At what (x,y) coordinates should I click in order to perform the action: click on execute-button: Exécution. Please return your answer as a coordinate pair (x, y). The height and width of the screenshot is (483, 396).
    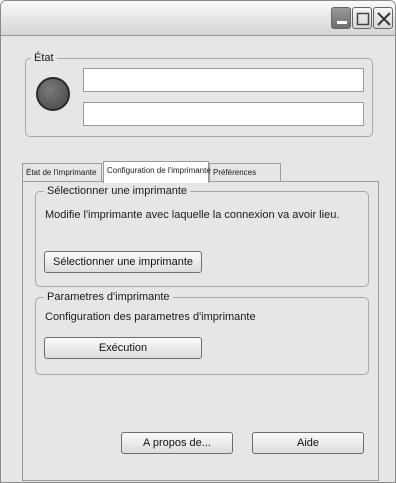
    Looking at the image, I should click on (123, 348).